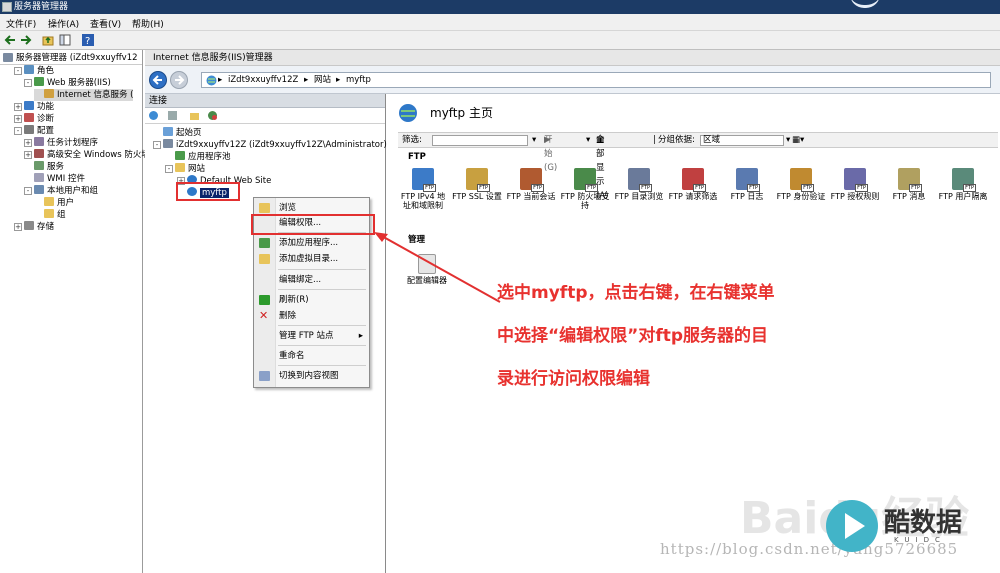 Image resolution: width=1000 pixels, height=573 pixels. What do you see at coordinates (855, 184) in the screenshot?
I see `feature-tile: FTP FTP 授权规则` at bounding box center [855, 184].